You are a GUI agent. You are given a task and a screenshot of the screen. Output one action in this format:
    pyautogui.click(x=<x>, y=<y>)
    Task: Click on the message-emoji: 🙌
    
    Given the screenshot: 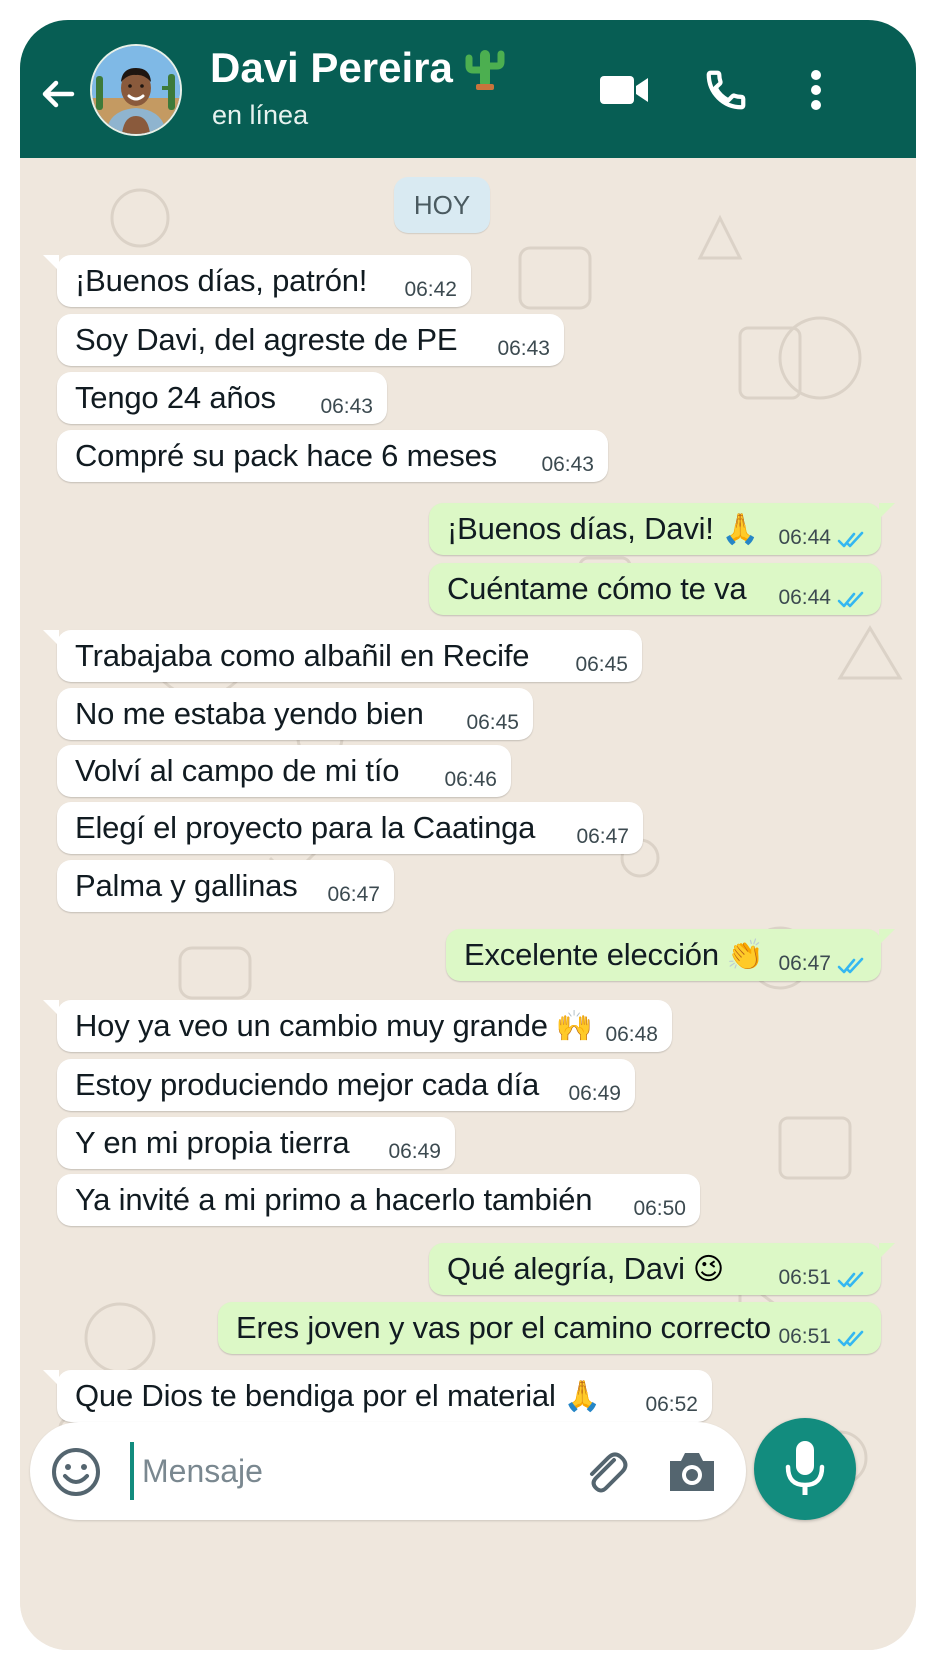 What is the action you would take?
    pyautogui.click(x=574, y=1026)
    